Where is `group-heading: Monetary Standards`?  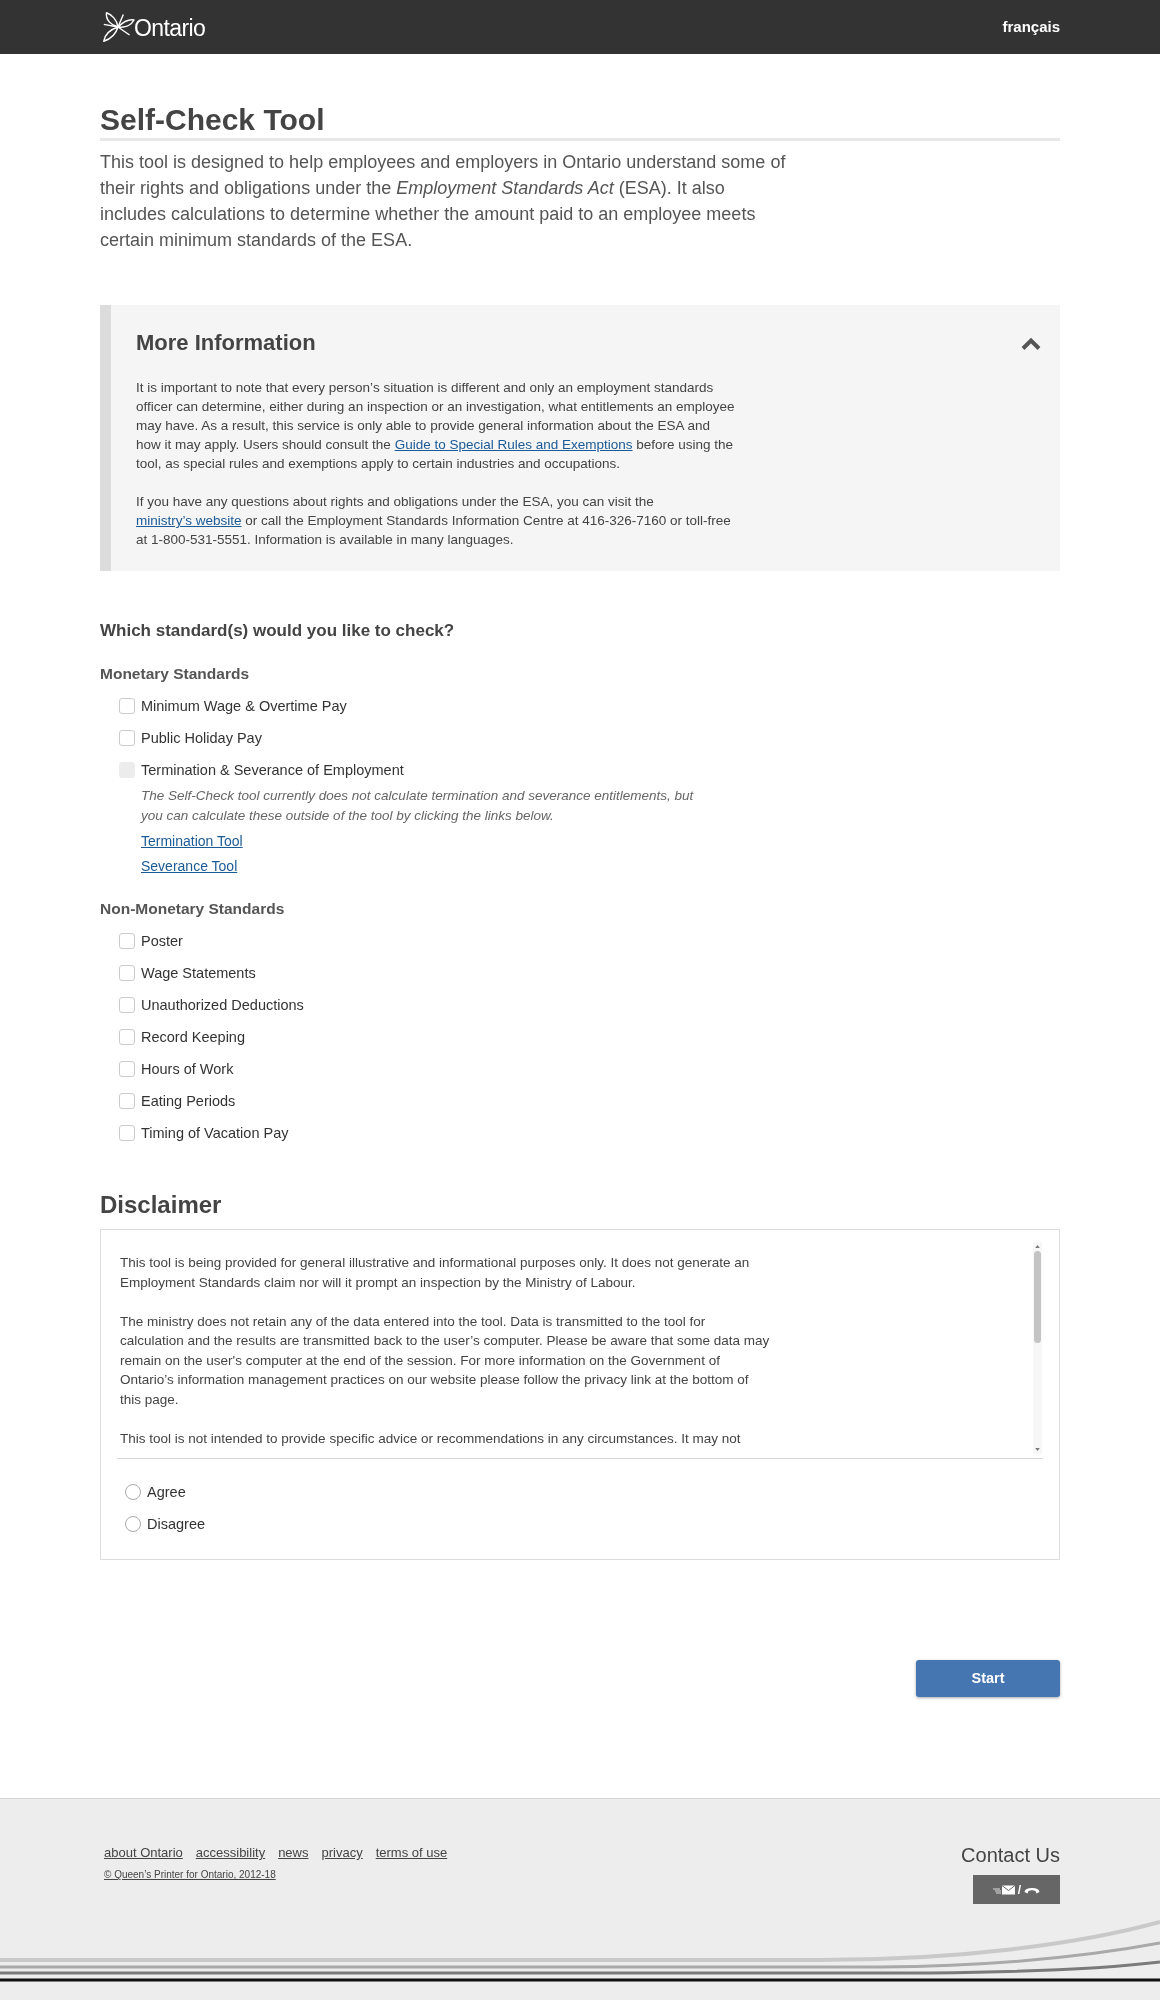
group-heading: Monetary Standards is located at coordinates (174, 674).